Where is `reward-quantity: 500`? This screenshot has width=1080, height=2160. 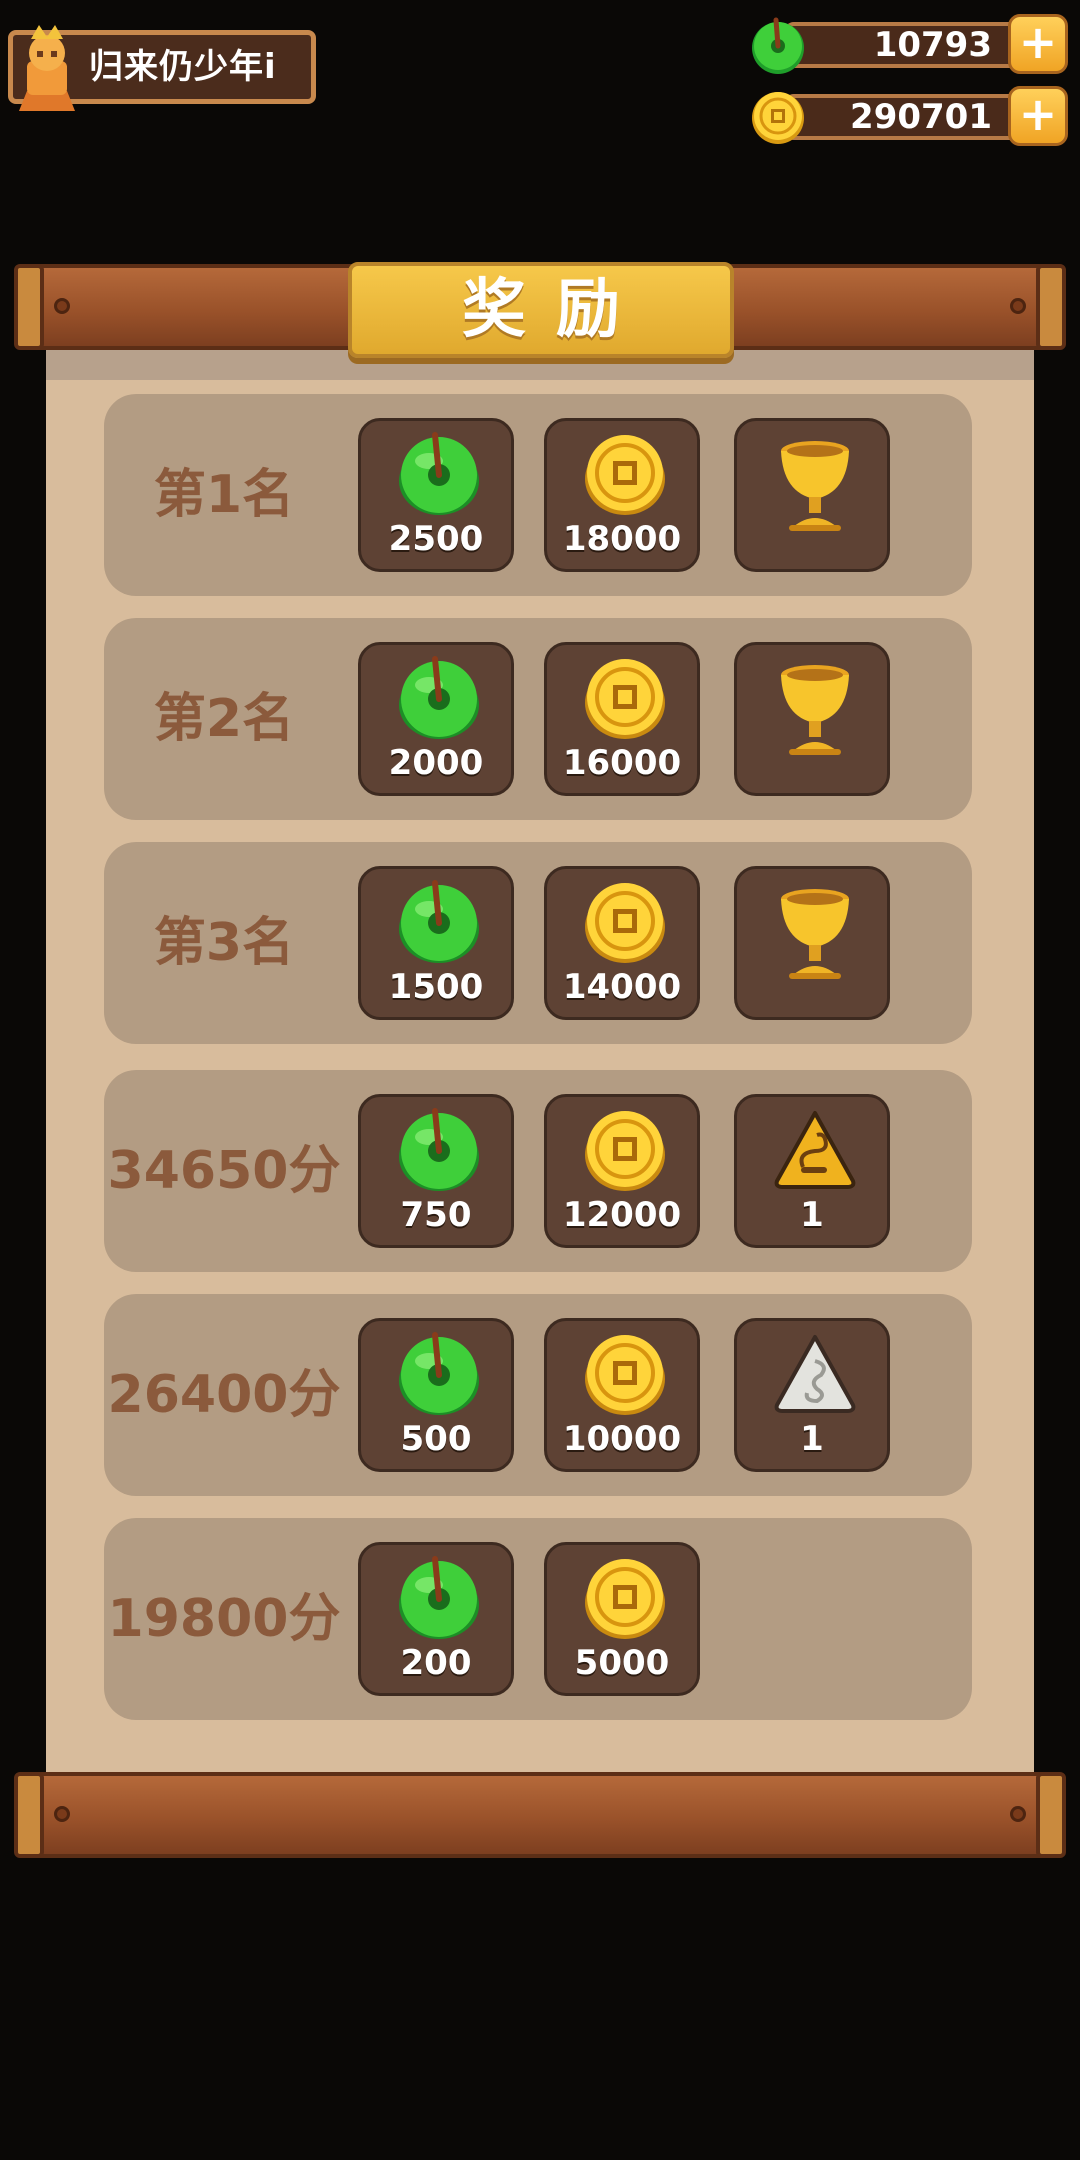
reward-quantity: 500 is located at coordinates (436, 1439).